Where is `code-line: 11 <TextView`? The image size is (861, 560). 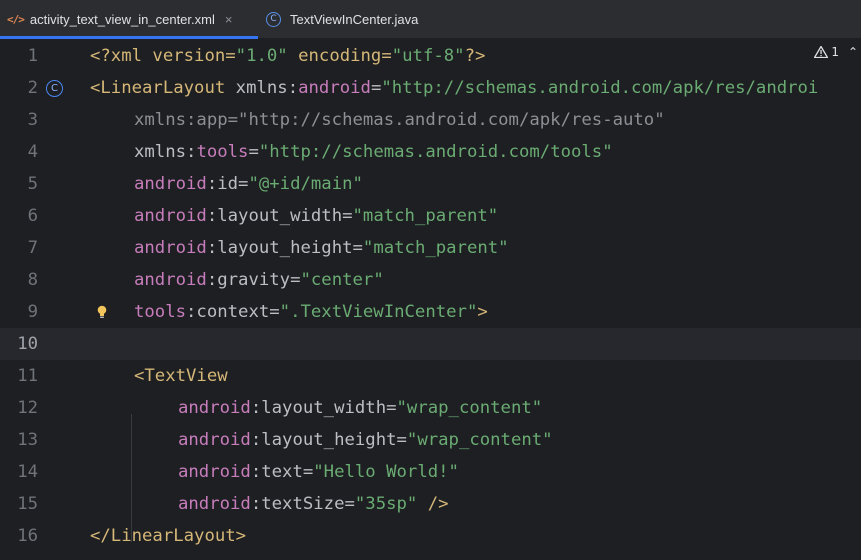
code-line: 11 <TextView is located at coordinates (430, 376).